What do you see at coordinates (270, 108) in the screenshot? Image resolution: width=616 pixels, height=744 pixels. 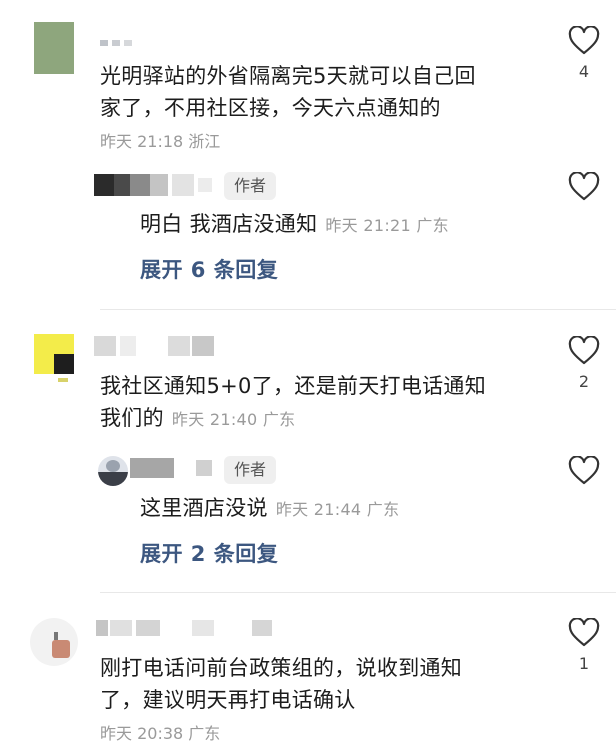 I see `comment-text-line: 家了，不用社区接，今天六点通知的` at bounding box center [270, 108].